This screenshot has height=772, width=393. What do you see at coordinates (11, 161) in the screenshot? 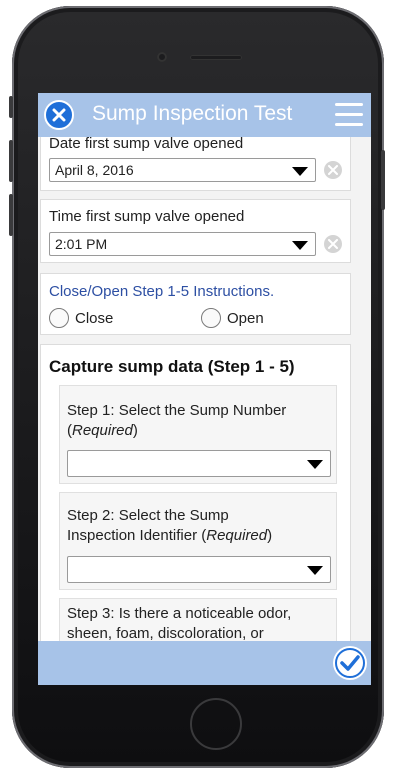
I see `volume-up-button` at bounding box center [11, 161].